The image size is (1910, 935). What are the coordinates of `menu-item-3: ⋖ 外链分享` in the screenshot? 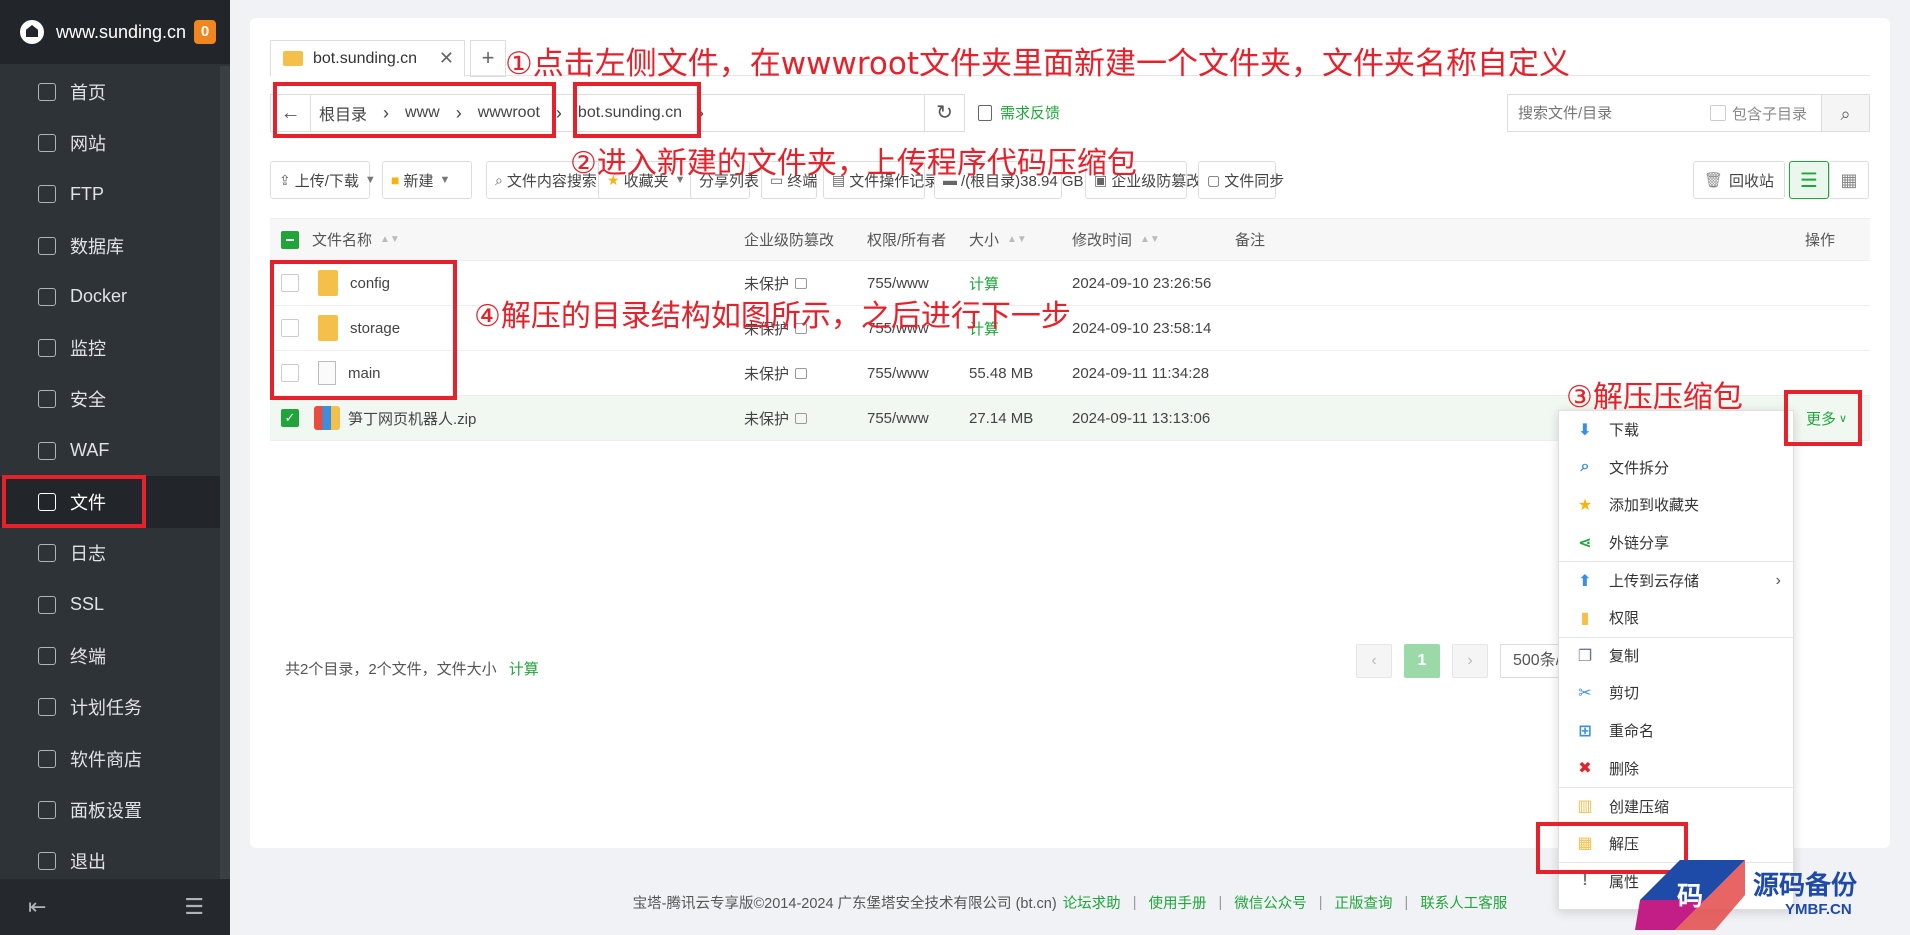 It's located at (1676, 543).